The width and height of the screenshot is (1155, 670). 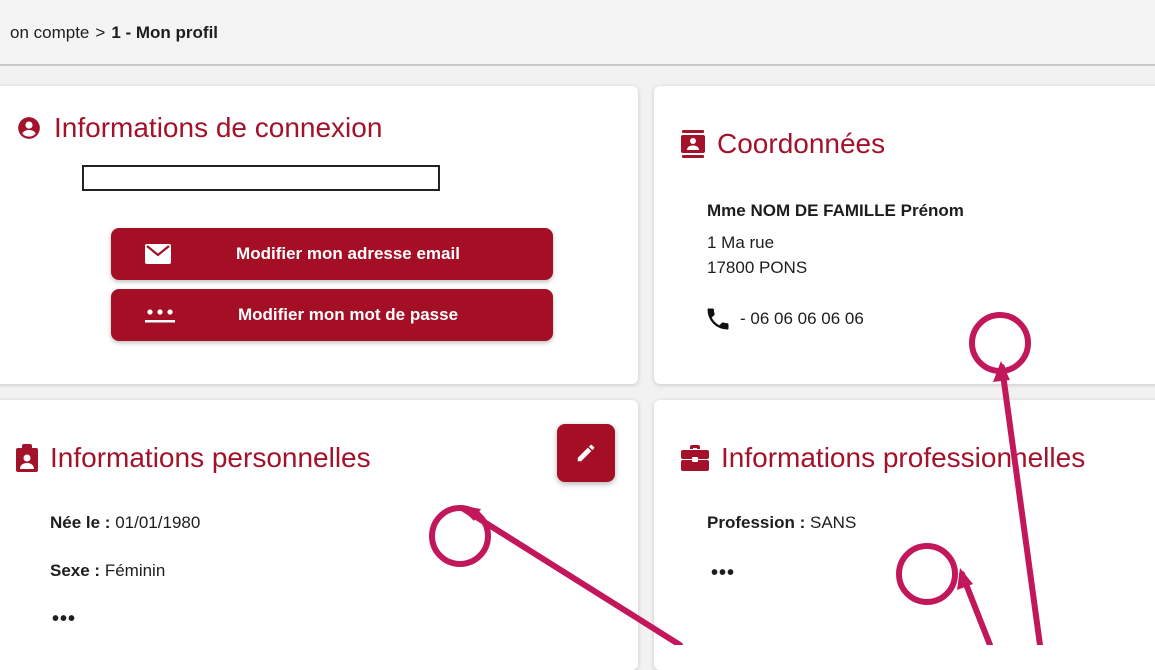 I want to click on address-book-icon, so click(x=693, y=144).